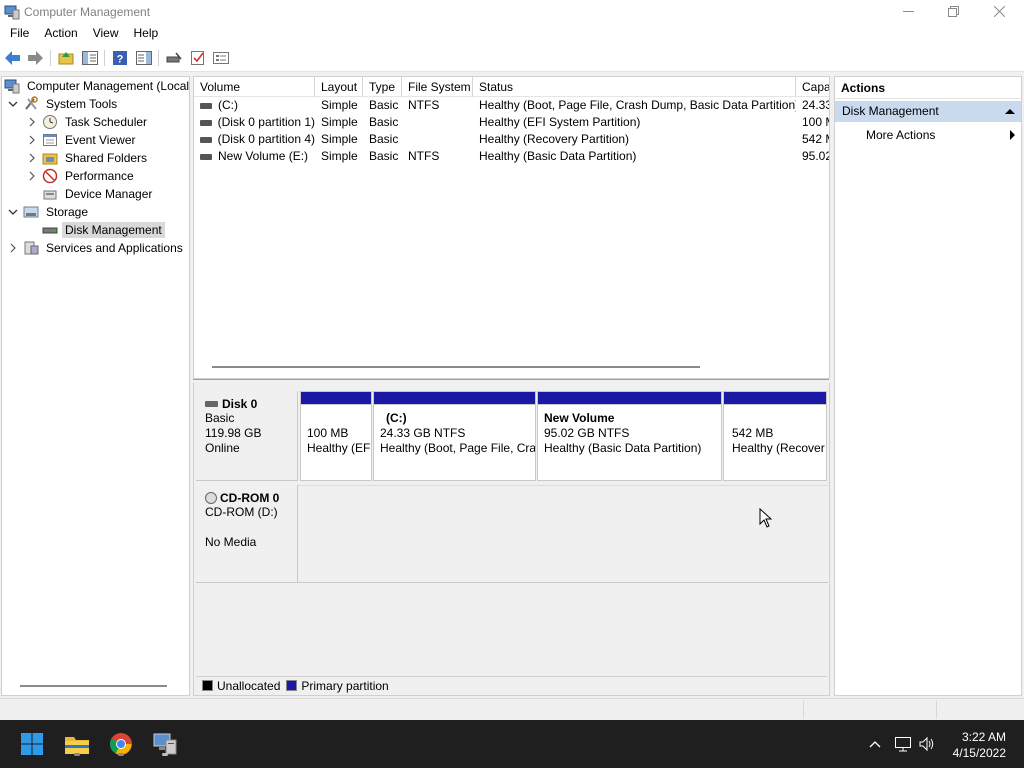 This screenshot has height=768, width=1024. What do you see at coordinates (292, 685) in the screenshot?
I see `primary-partition-swatch` at bounding box center [292, 685].